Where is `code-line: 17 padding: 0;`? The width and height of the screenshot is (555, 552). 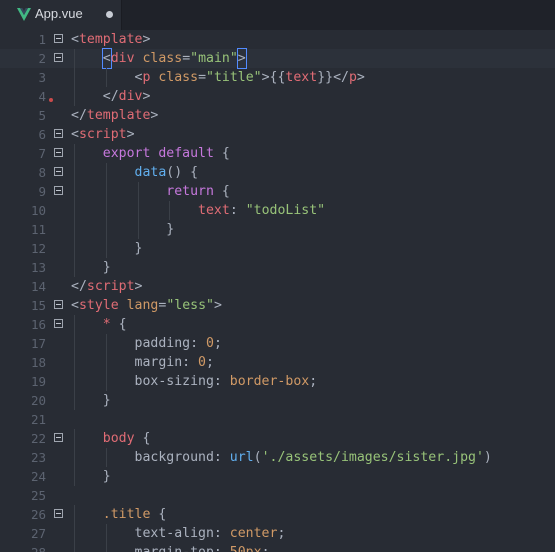 code-line: 17 padding: 0; is located at coordinates (277, 343).